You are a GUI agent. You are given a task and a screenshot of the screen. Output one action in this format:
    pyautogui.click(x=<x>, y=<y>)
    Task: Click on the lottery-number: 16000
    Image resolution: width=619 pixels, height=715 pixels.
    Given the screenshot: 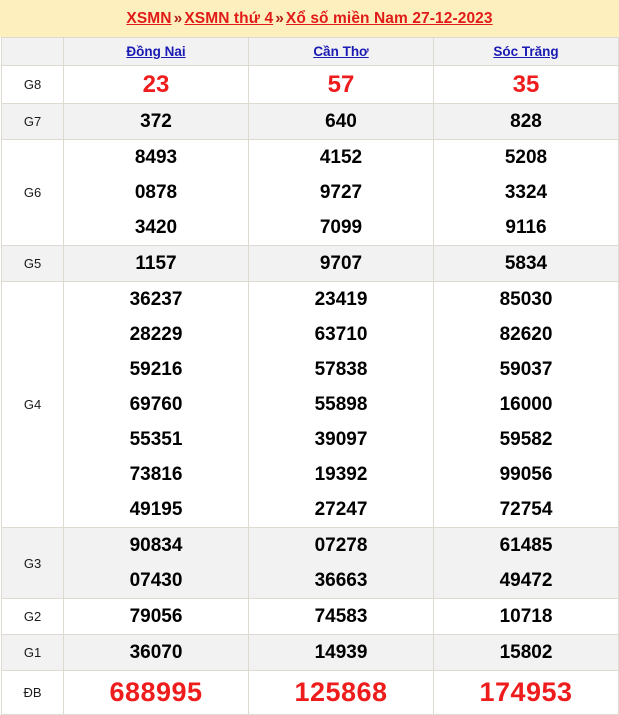 What is the action you would take?
    pyautogui.click(x=526, y=404)
    